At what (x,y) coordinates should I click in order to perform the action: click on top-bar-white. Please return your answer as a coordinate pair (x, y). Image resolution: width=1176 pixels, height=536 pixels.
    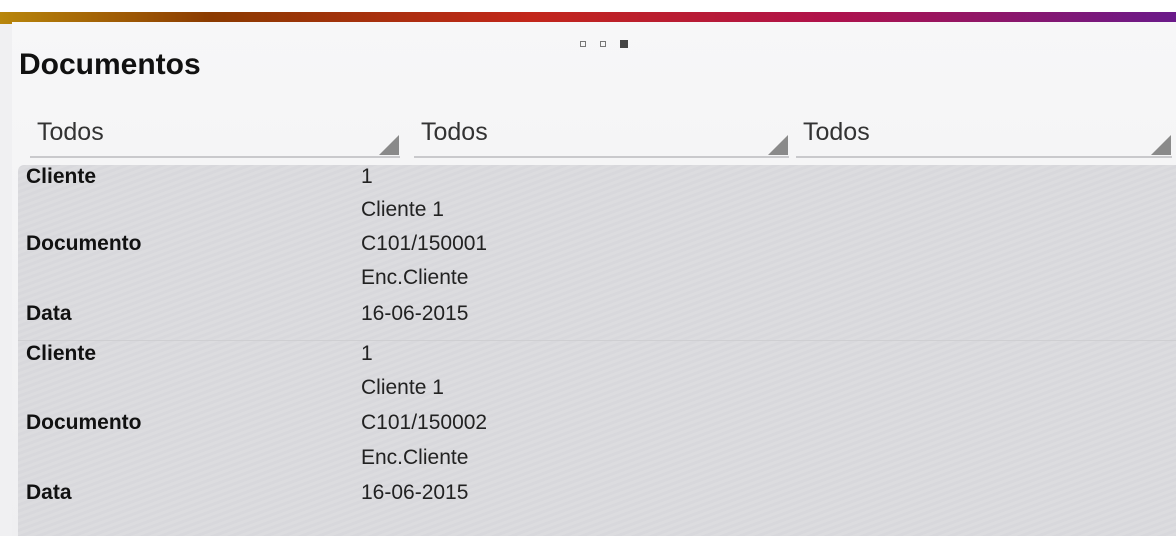
    Looking at the image, I should click on (588, 6).